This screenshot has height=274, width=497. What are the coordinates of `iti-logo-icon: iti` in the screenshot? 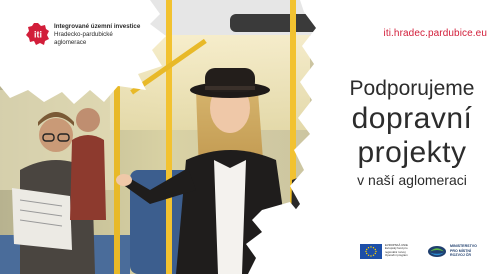 It's located at (38, 34).